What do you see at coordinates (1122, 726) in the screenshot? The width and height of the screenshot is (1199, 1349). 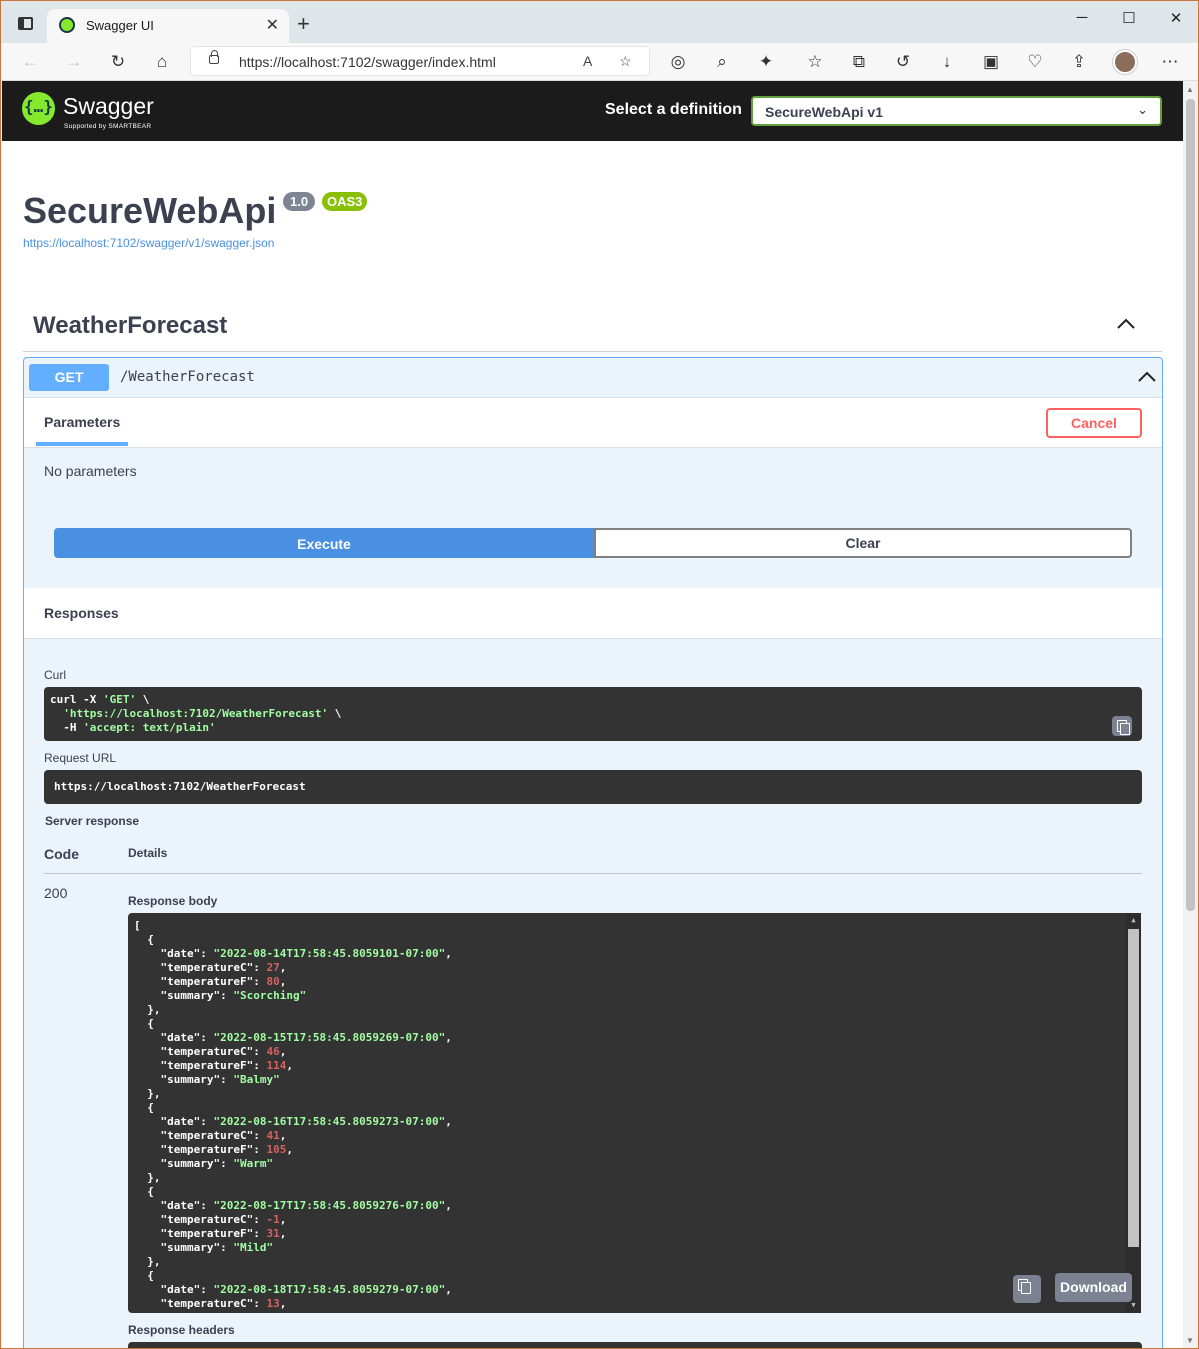 I see `copy-curl-icon` at bounding box center [1122, 726].